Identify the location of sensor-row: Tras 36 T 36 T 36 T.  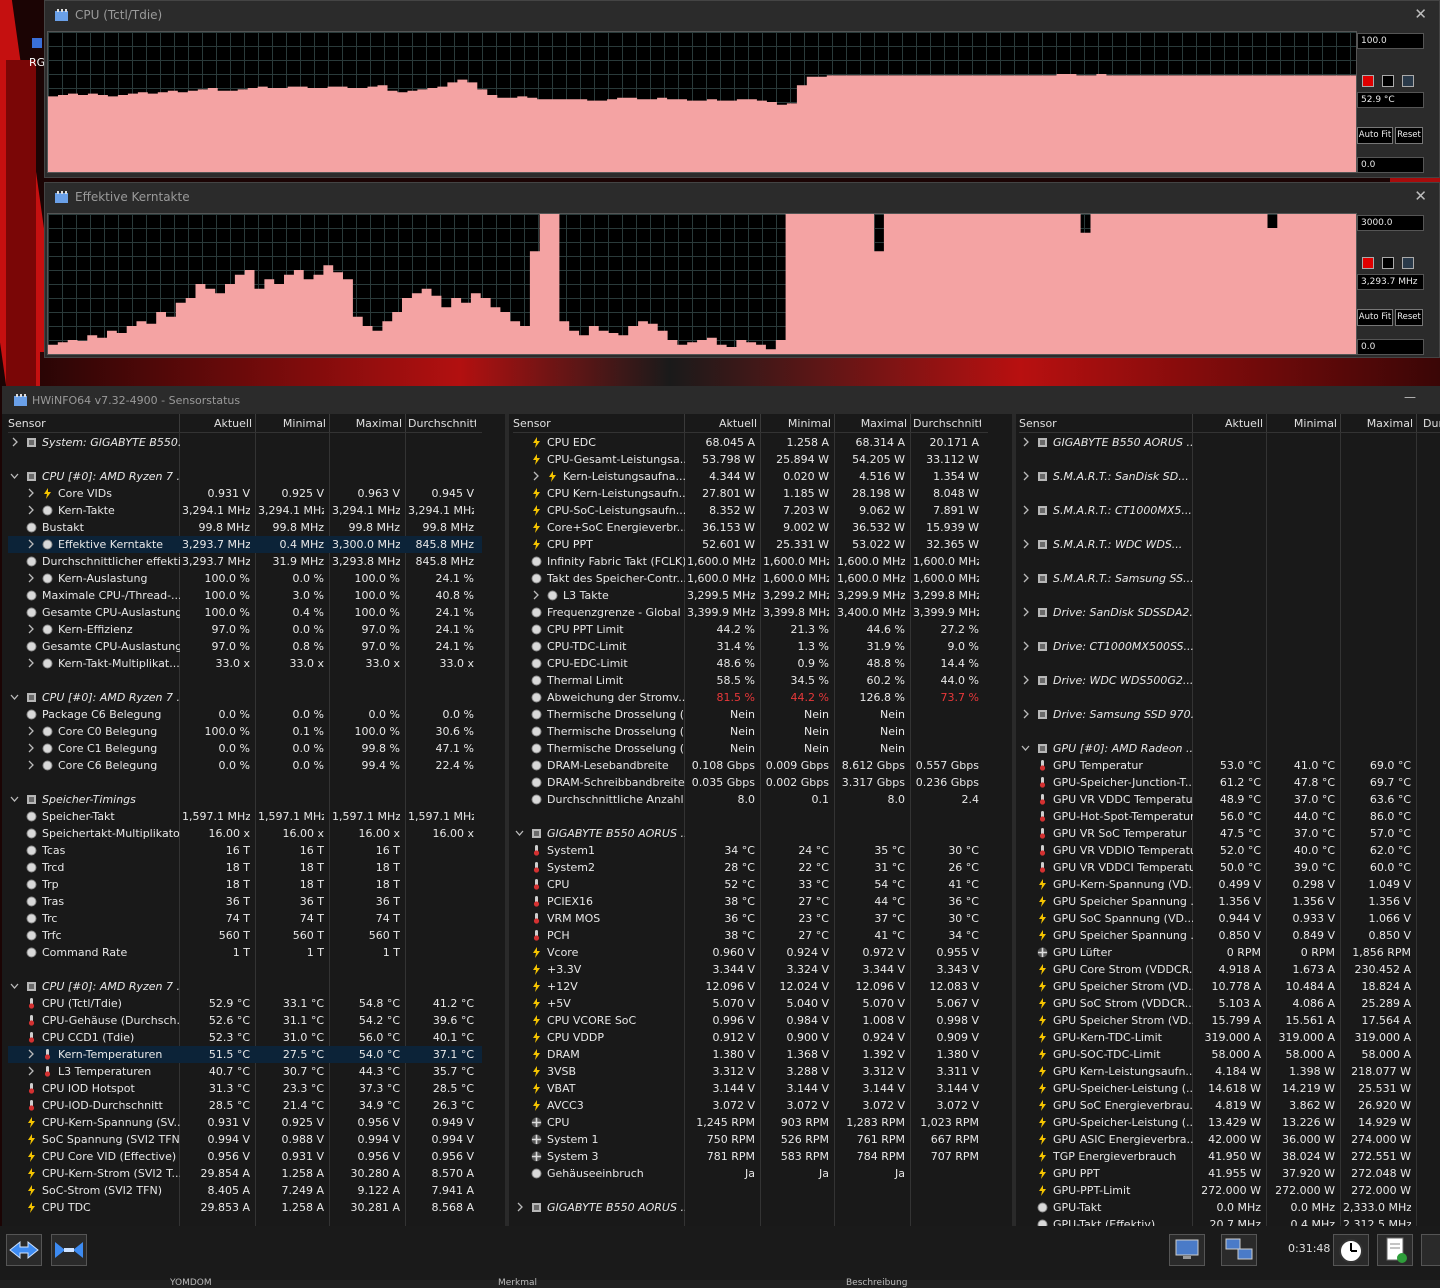
(245, 901).